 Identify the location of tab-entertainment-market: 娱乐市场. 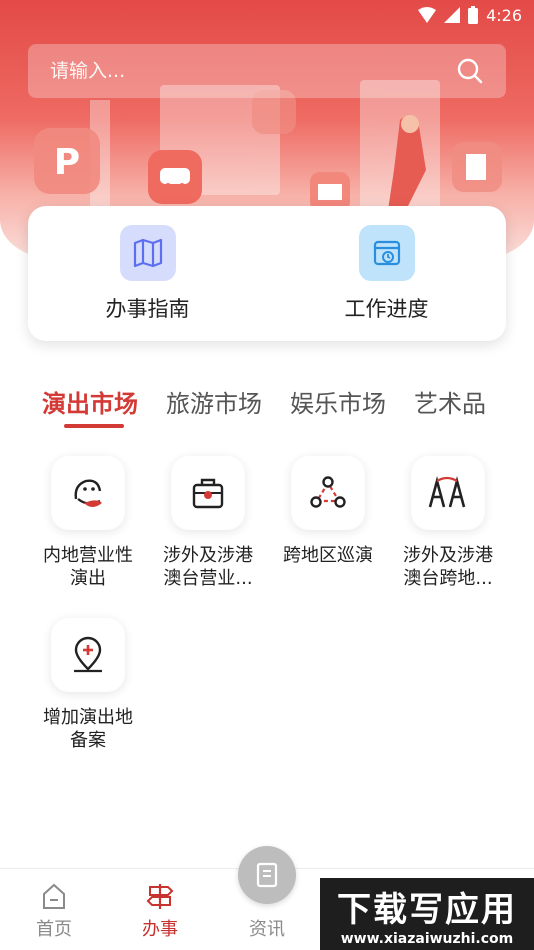
(338, 409).